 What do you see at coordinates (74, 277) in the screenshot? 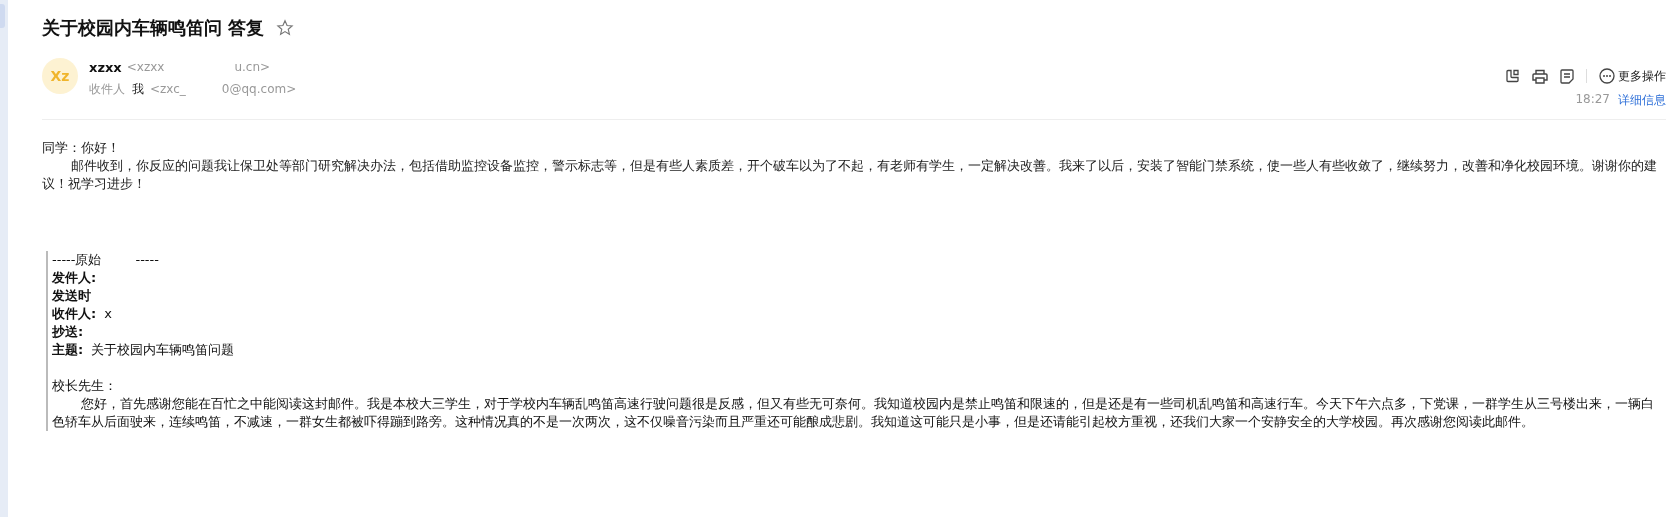
I see `header-label: 发件人:` at bounding box center [74, 277].